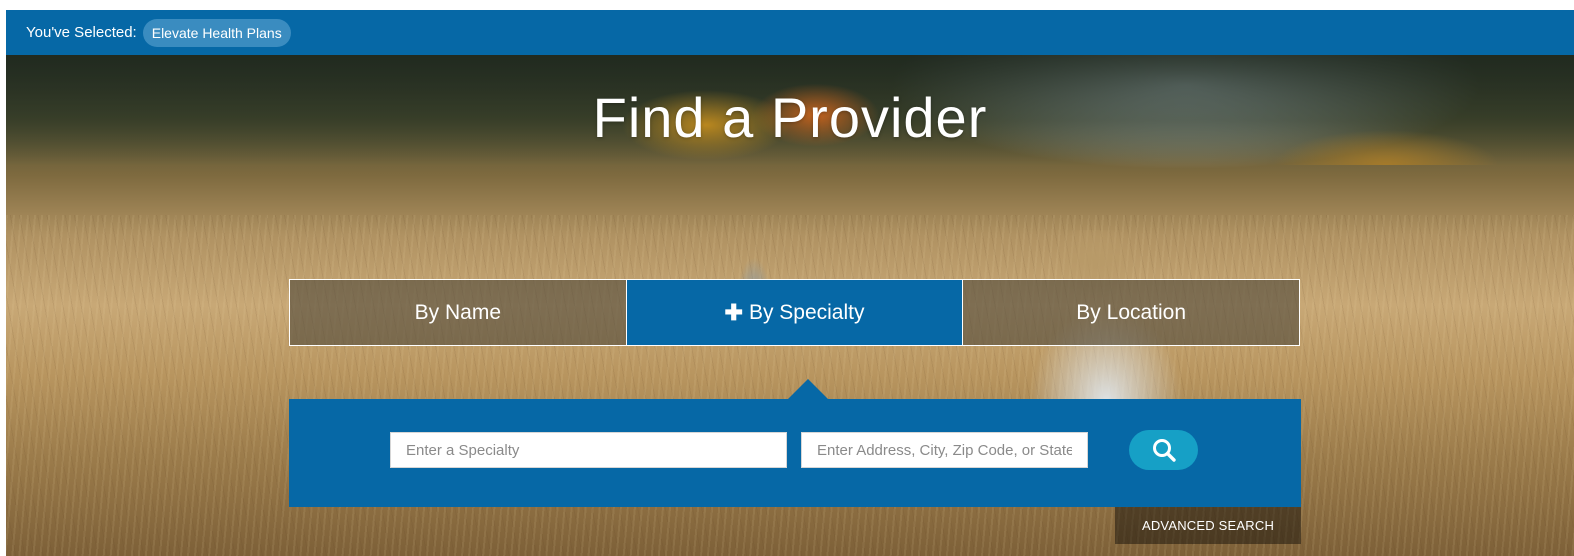 This screenshot has width=1574, height=556. Describe the element at coordinates (81, 32) in the screenshot. I see `selection-label: You've Selected:` at that location.